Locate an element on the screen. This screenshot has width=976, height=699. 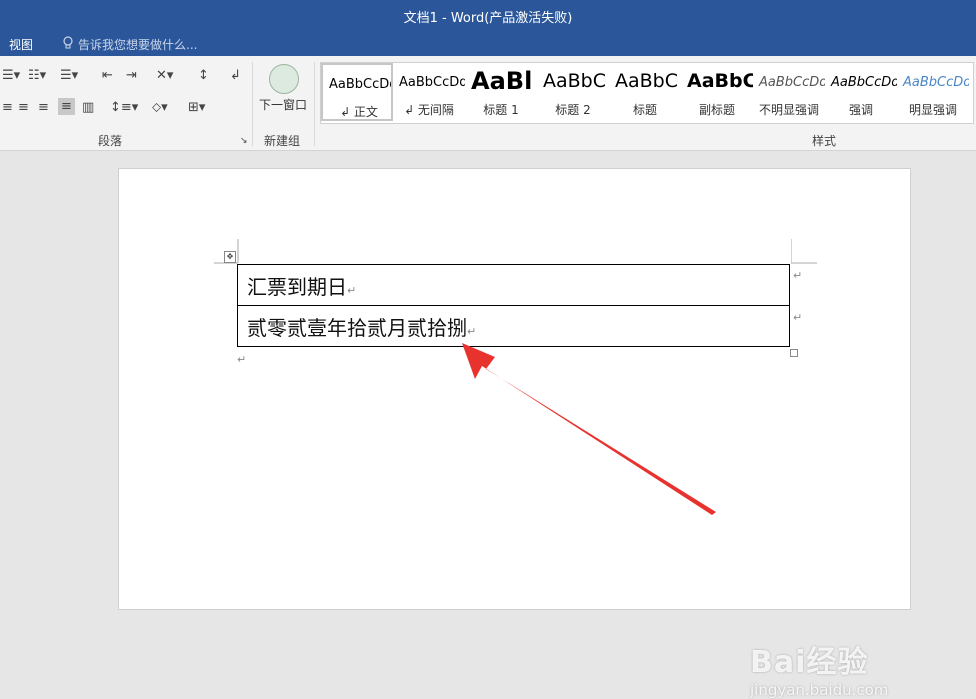
next-window-button: 下一窗口 is located at coordinates (283, 104).